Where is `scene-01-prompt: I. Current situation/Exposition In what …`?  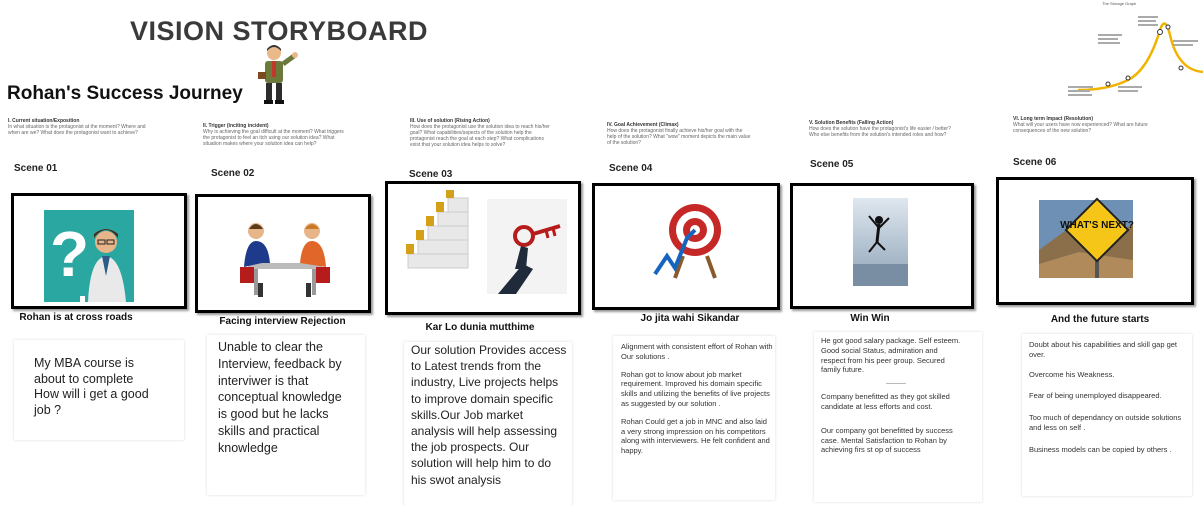
scene-01-prompt: I. Current situation/Exposition In what … is located at coordinates (80, 127).